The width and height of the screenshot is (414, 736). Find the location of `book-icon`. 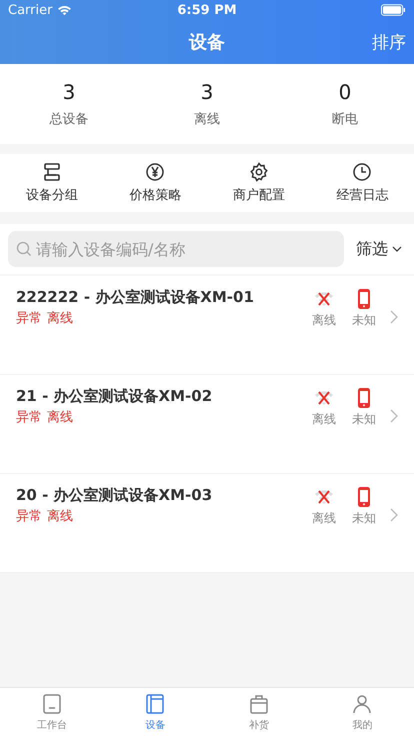

book-icon is located at coordinates (155, 703).